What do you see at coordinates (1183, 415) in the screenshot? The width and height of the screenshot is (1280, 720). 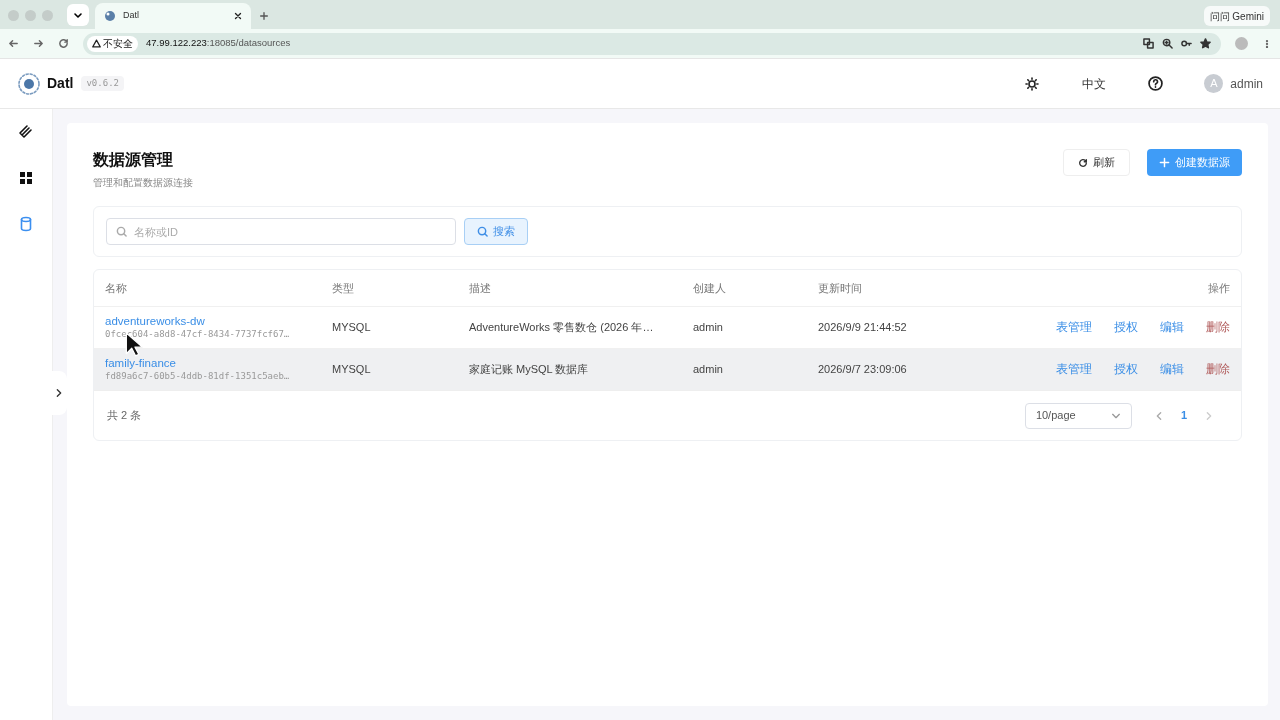 I see `page-number: 1` at bounding box center [1183, 415].